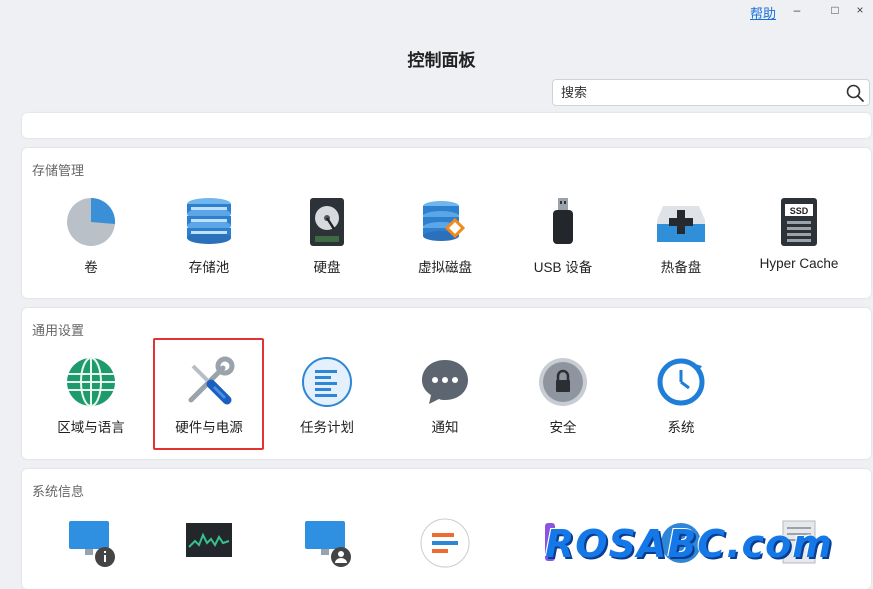 Image resolution: width=873 pixels, height=589 pixels. Describe the element at coordinates (563, 382) in the screenshot. I see `lock-icon` at that location.